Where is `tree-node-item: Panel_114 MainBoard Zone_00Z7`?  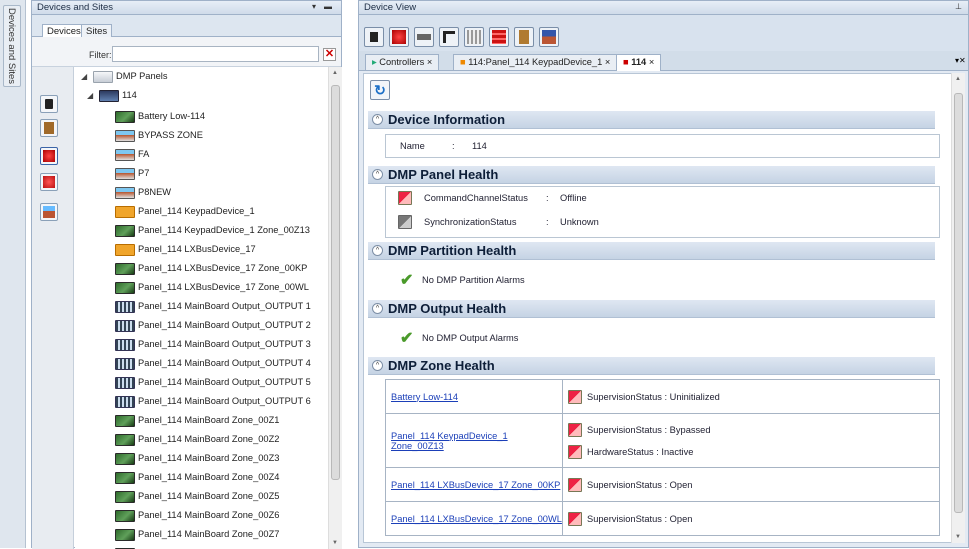
tree-node-item: Panel_114 MainBoard Zone_00Z7 is located at coordinates (197, 534).